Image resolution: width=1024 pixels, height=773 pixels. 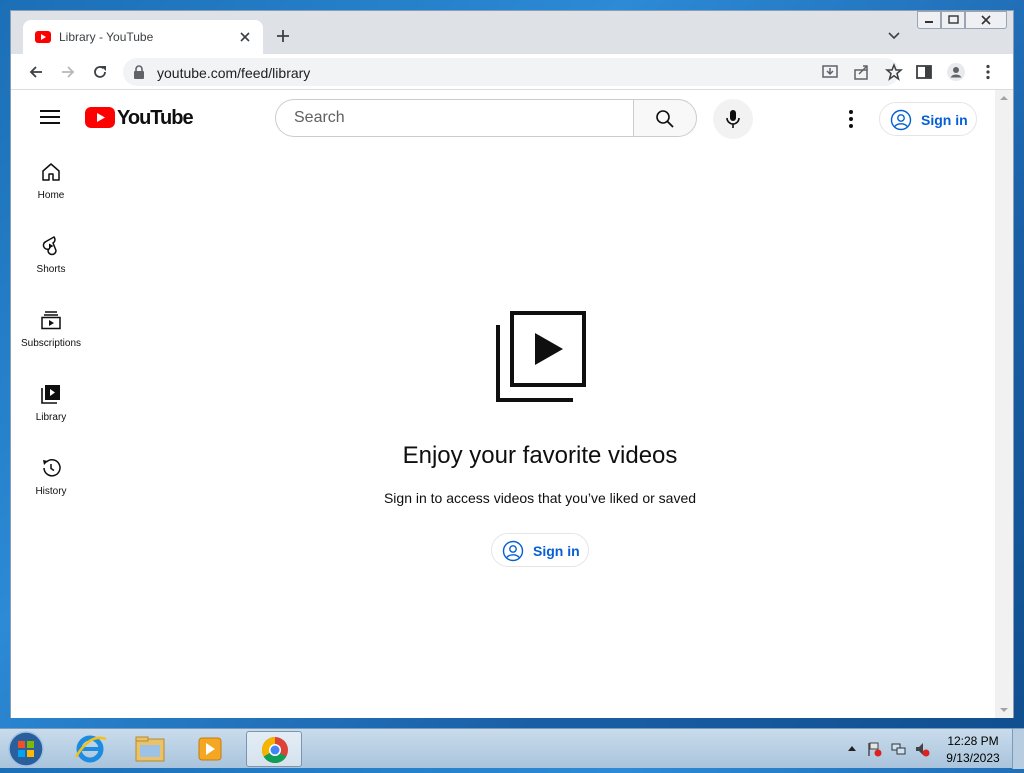 What do you see at coordinates (106, 37) in the screenshot?
I see `tab-title: Library - YouTube` at bounding box center [106, 37].